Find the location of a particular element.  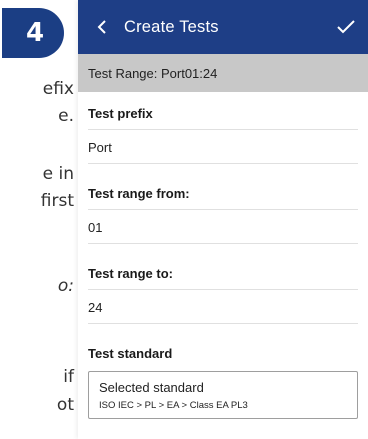

test-prefix-label: Test prefix is located at coordinates (223, 111).